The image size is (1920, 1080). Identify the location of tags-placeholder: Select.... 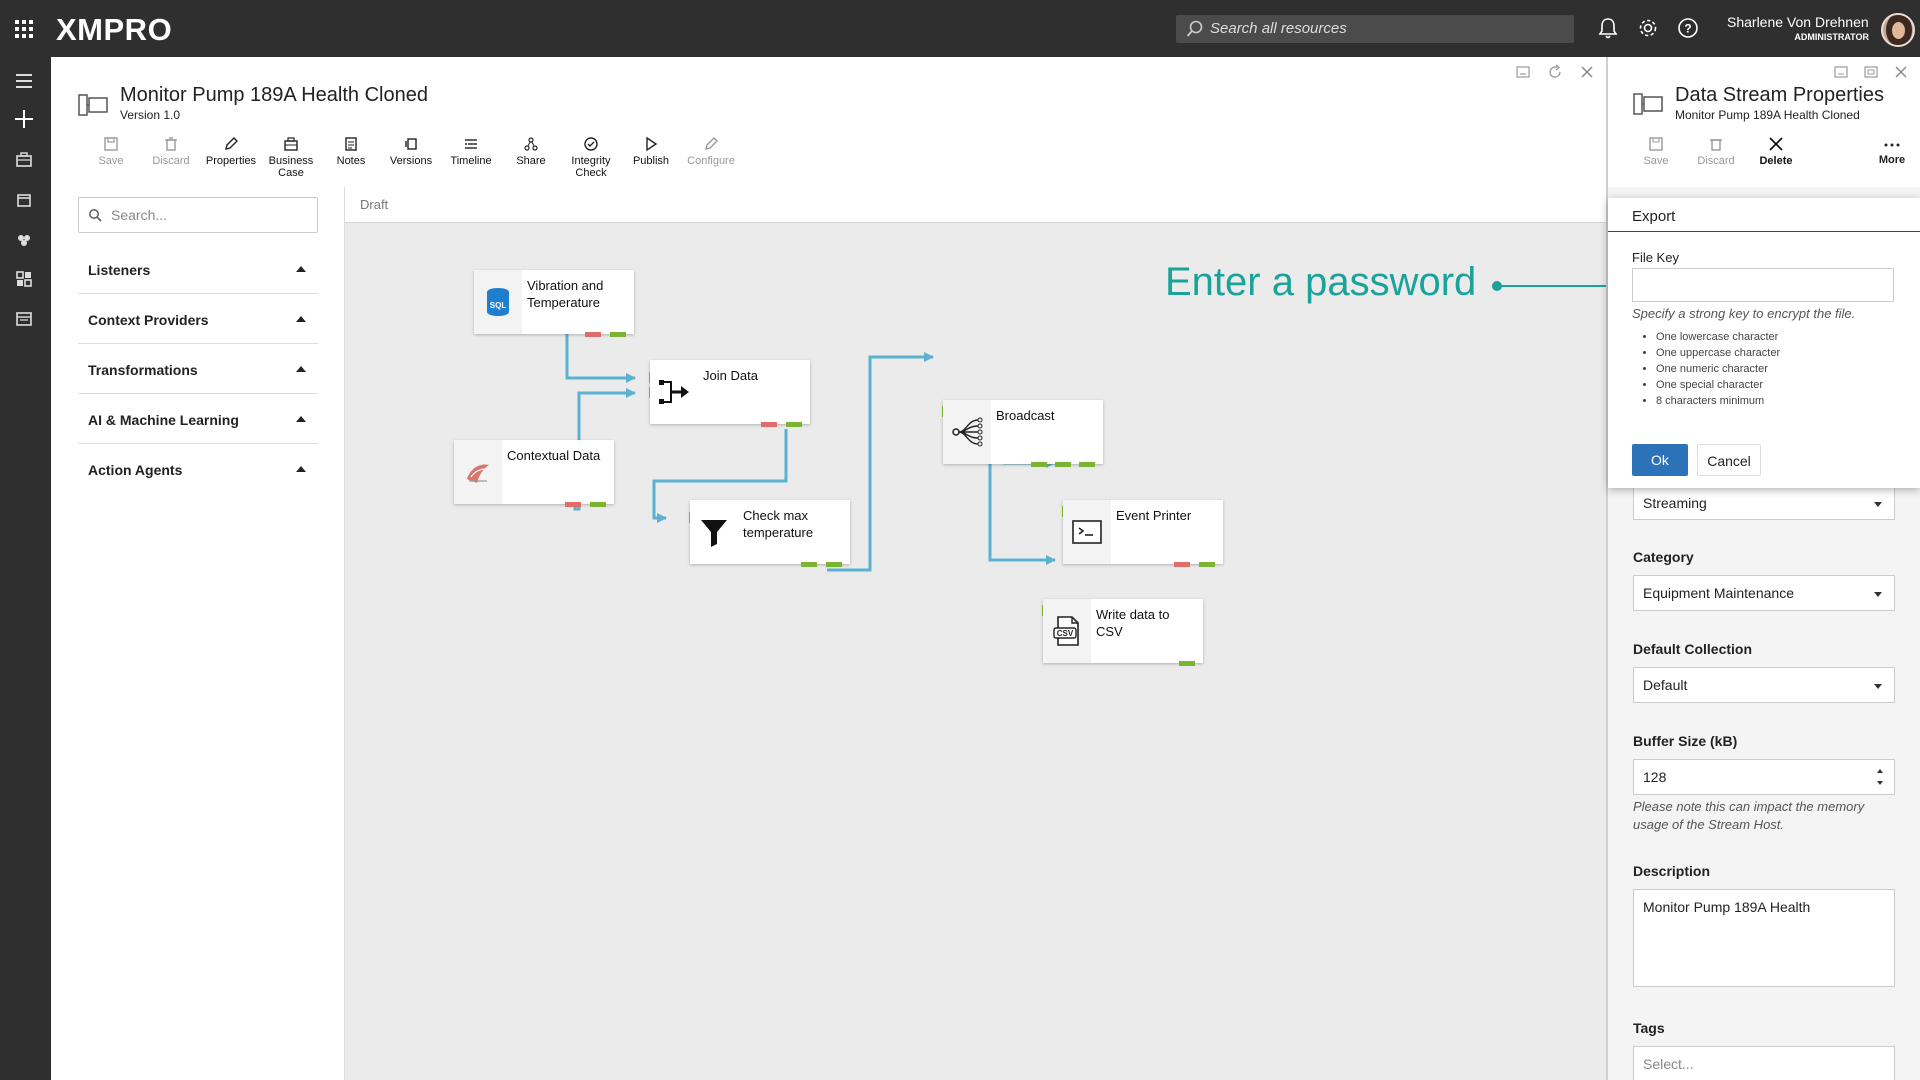
(1668, 1064).